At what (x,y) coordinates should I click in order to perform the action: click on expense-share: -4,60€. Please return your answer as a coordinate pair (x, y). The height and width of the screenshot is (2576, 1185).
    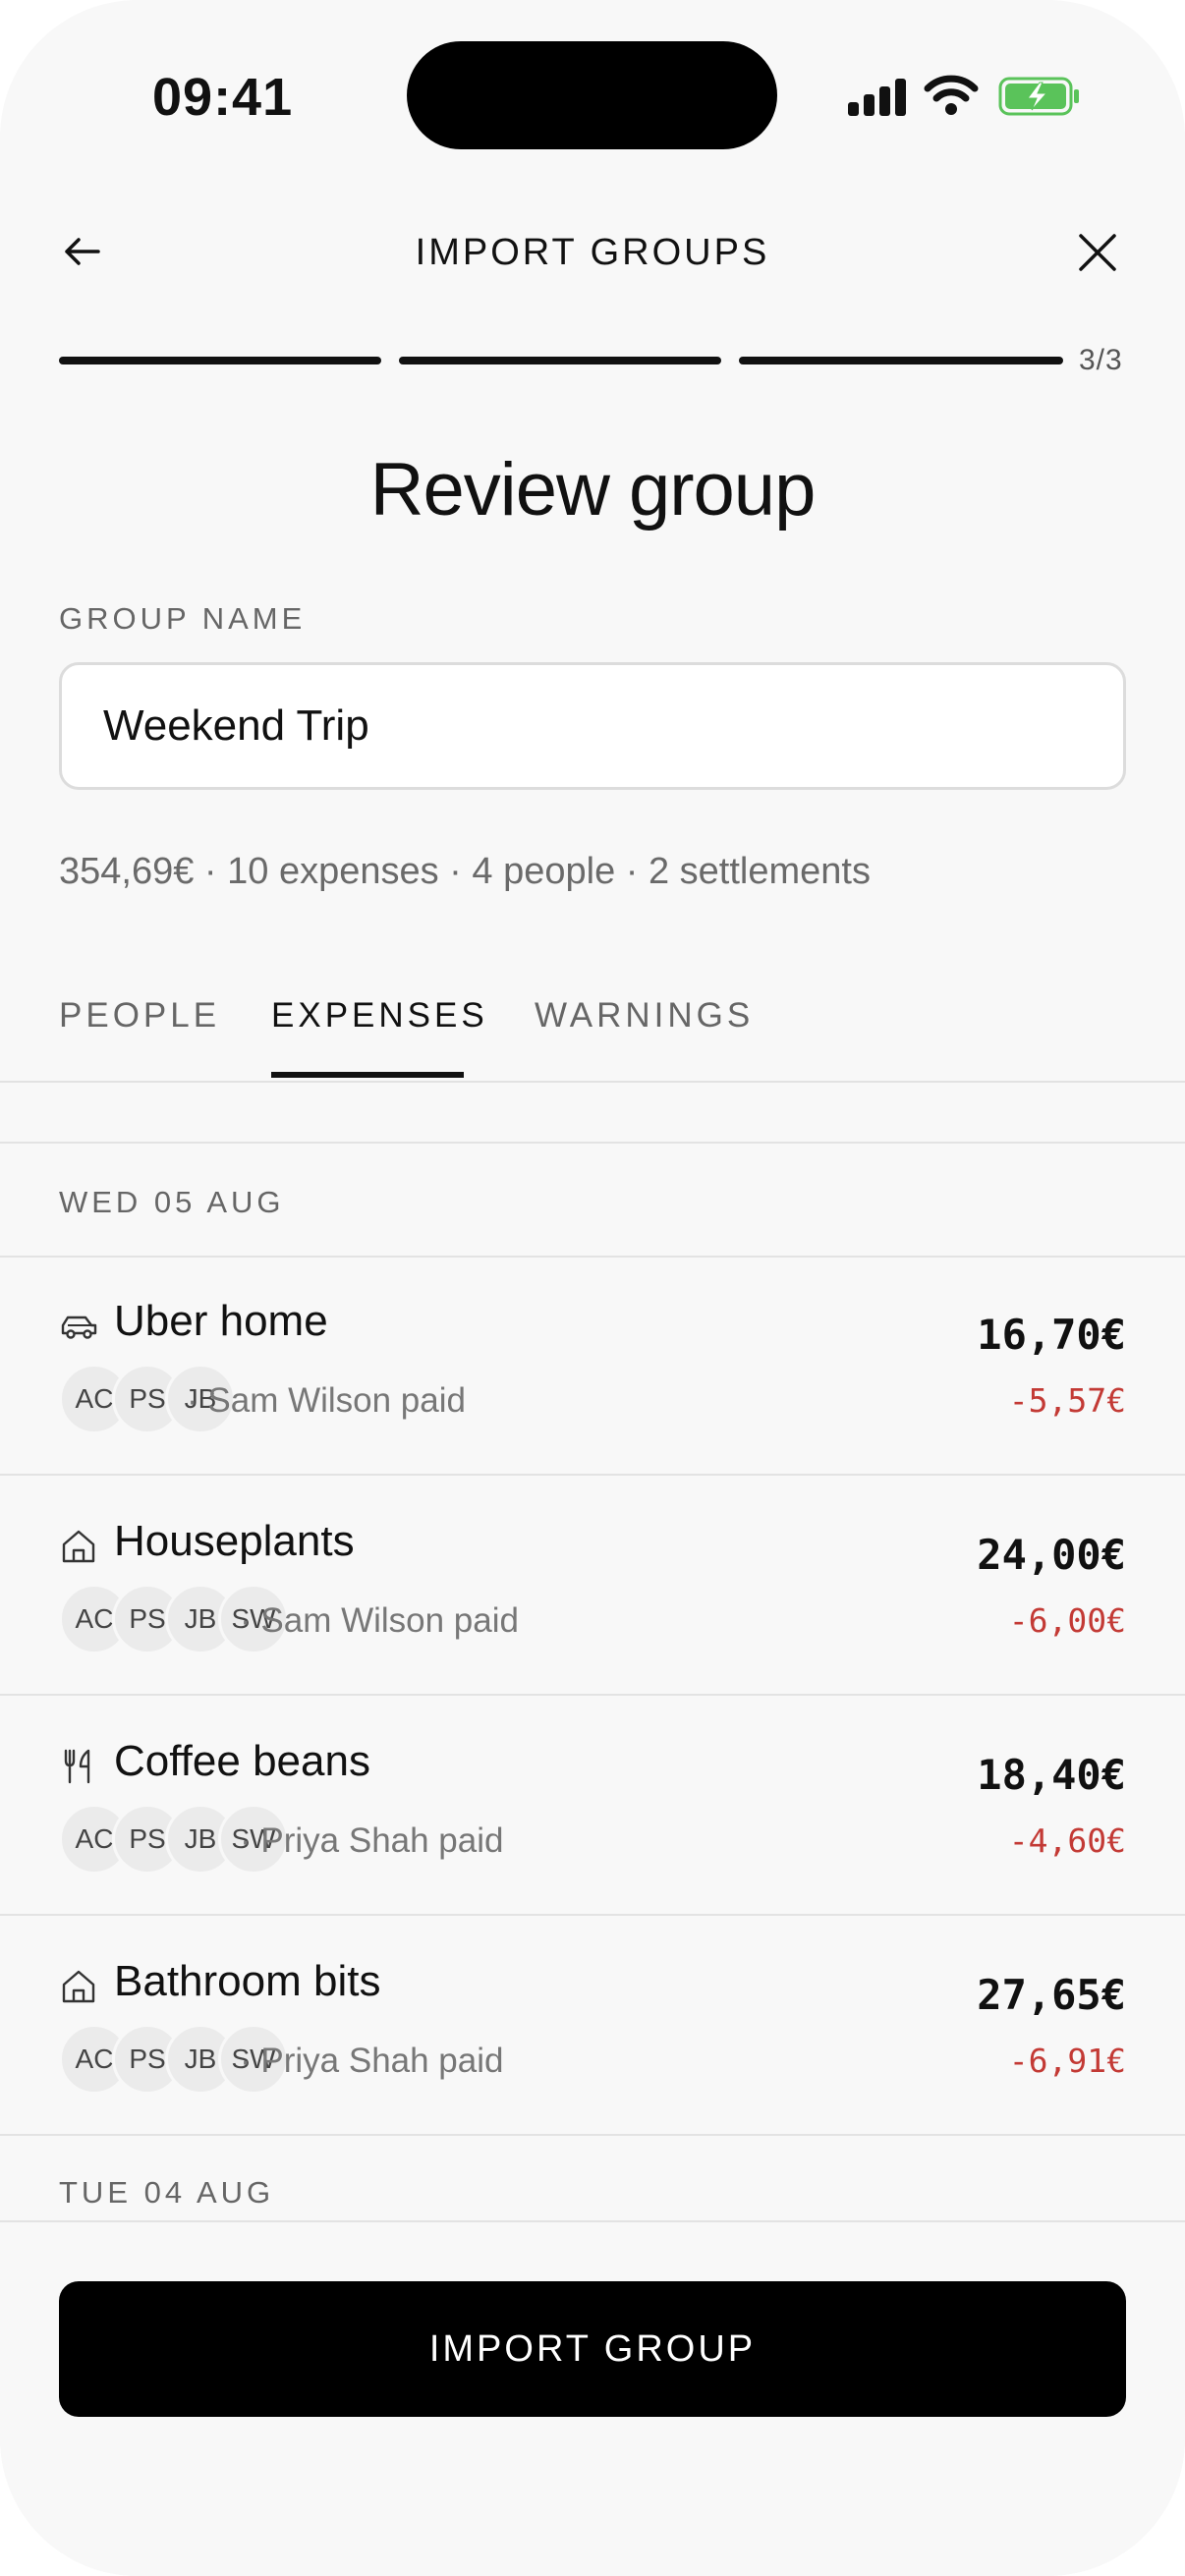
    Looking at the image, I should click on (1067, 1840).